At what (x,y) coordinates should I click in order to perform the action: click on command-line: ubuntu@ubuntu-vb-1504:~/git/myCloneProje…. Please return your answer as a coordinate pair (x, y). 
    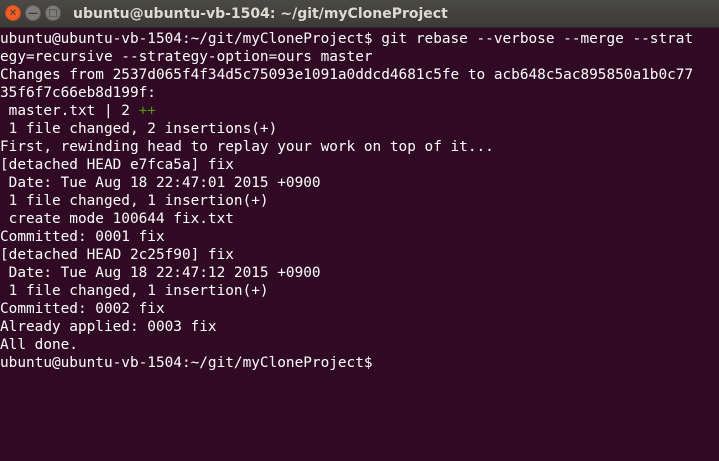
    Looking at the image, I should click on (347, 39).